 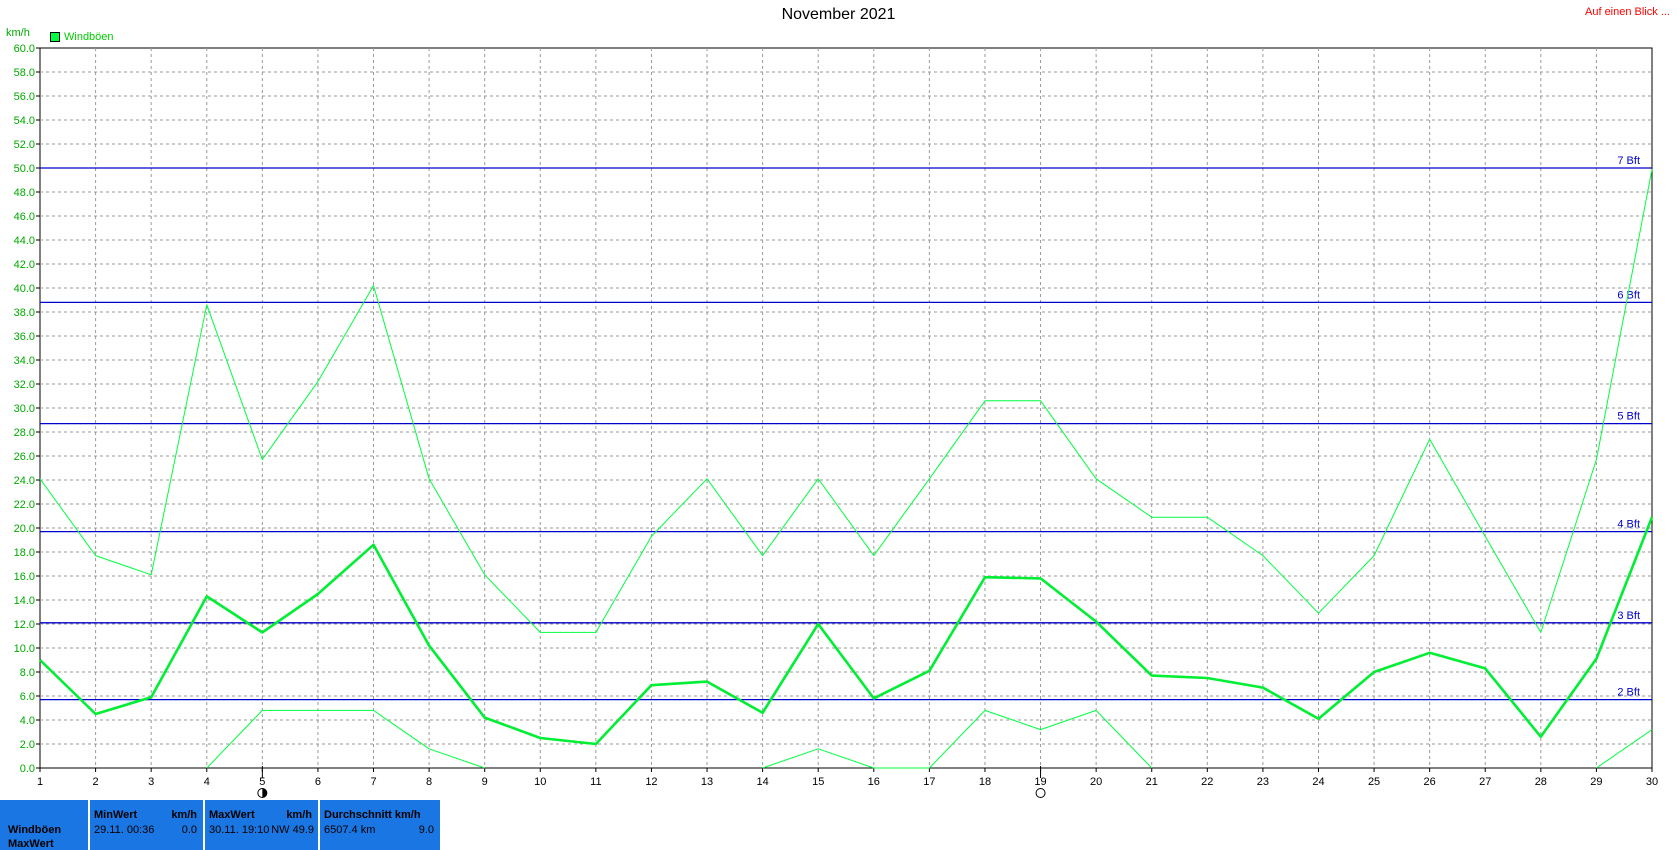 I want to click on y-tick-label: 58.0, so click(x=24, y=73).